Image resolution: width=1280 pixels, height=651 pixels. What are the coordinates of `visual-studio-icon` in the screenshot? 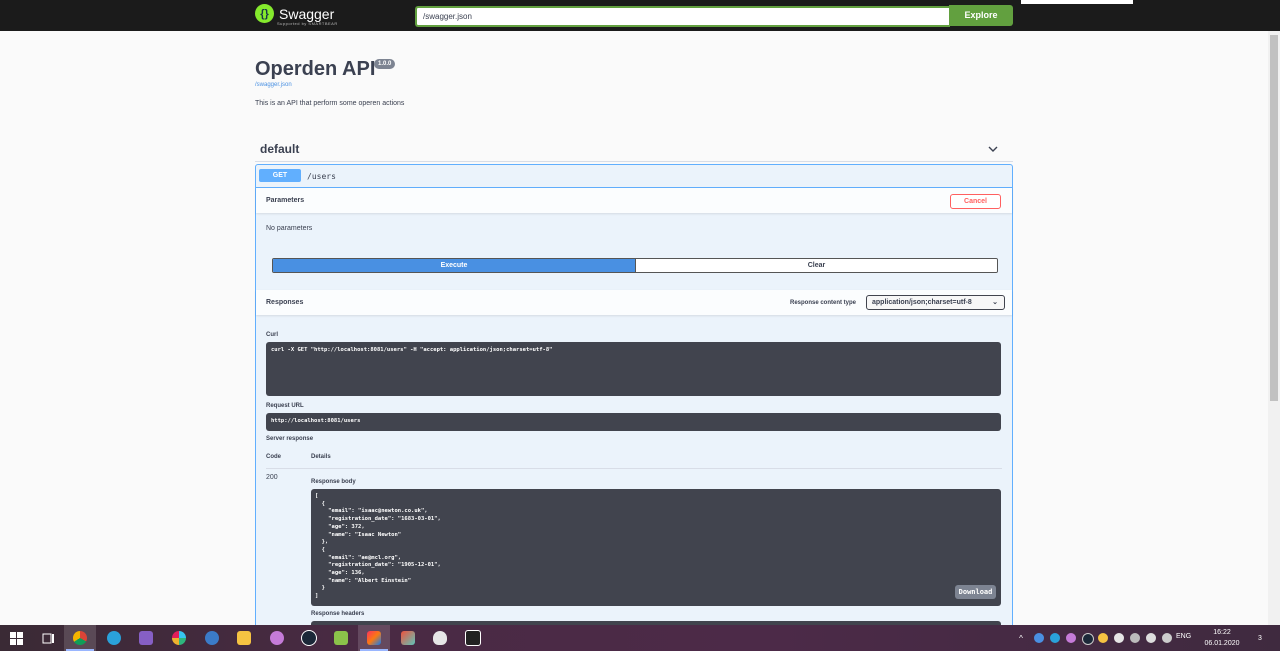 It's located at (146, 638).